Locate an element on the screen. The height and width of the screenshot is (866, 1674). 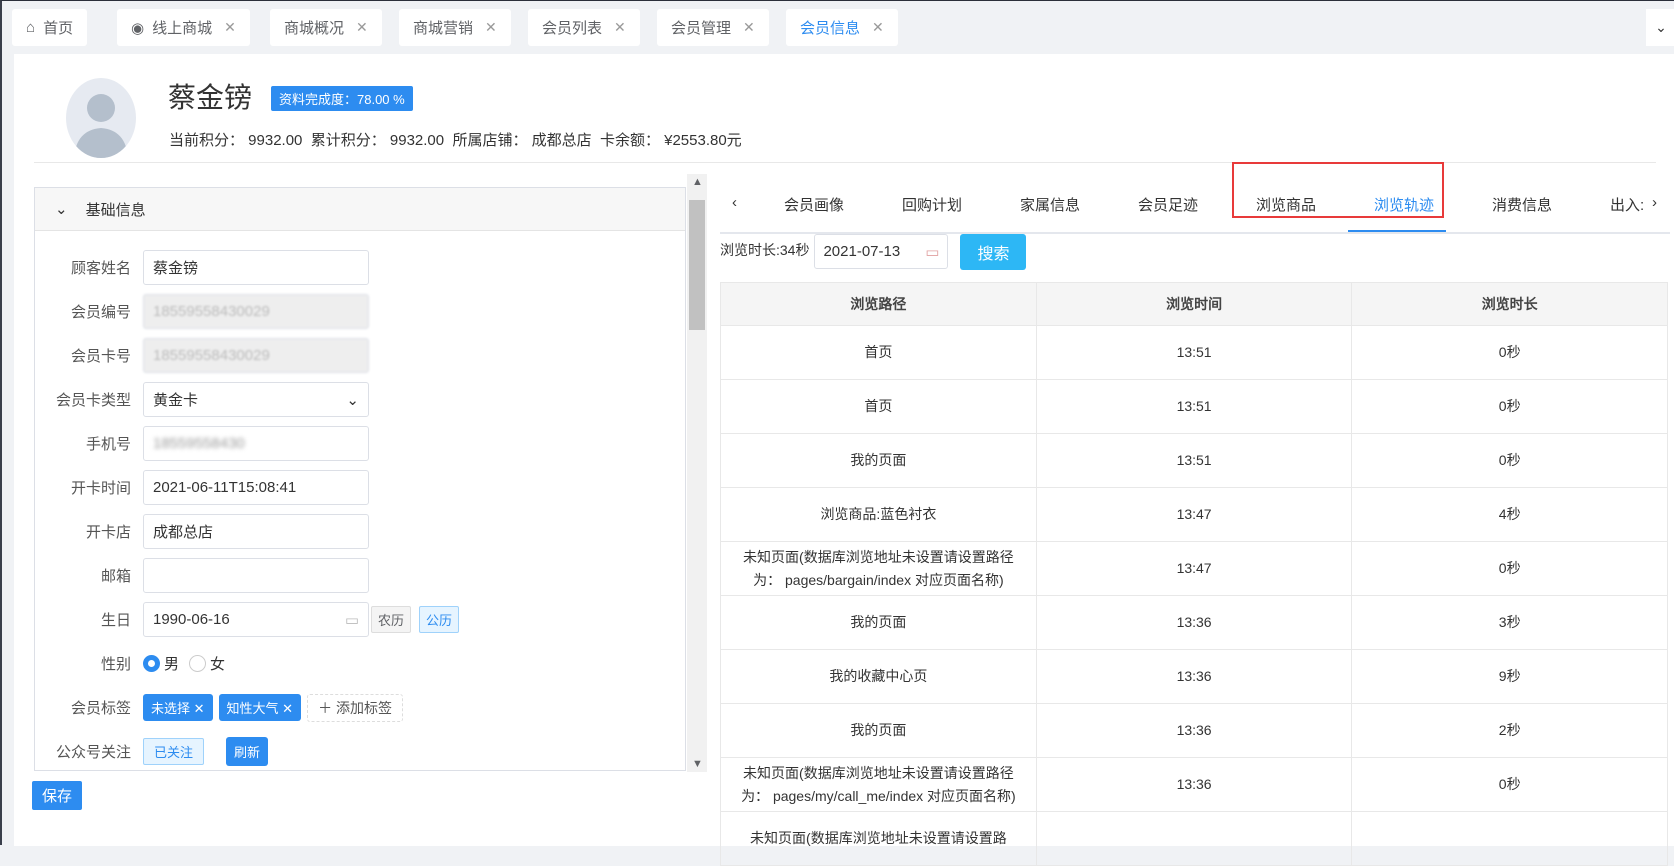
field-phone: 手机号 18559558430 is located at coordinates (202, 443).